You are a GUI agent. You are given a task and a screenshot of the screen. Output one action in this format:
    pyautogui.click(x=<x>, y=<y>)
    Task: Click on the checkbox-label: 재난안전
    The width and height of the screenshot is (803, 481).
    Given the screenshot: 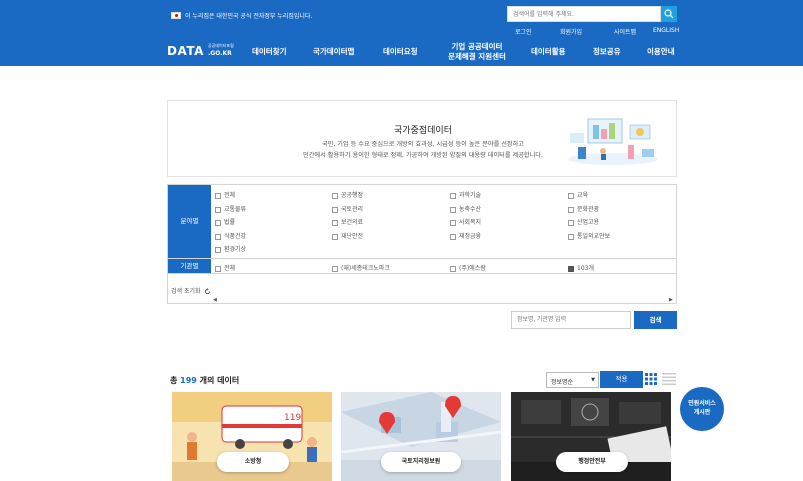 What is the action you would take?
    pyautogui.click(x=352, y=236)
    